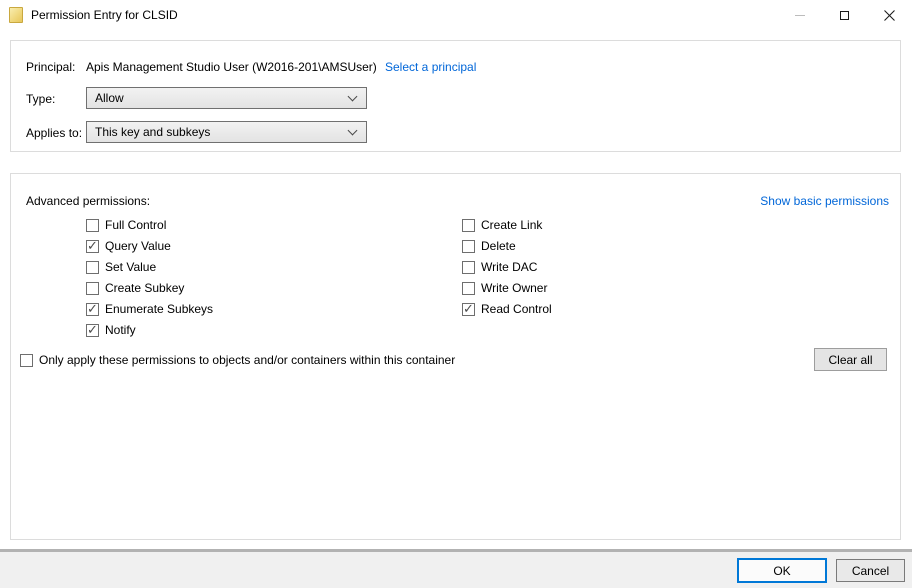  I want to click on select-principal-link: Select a principal, so click(430, 67).